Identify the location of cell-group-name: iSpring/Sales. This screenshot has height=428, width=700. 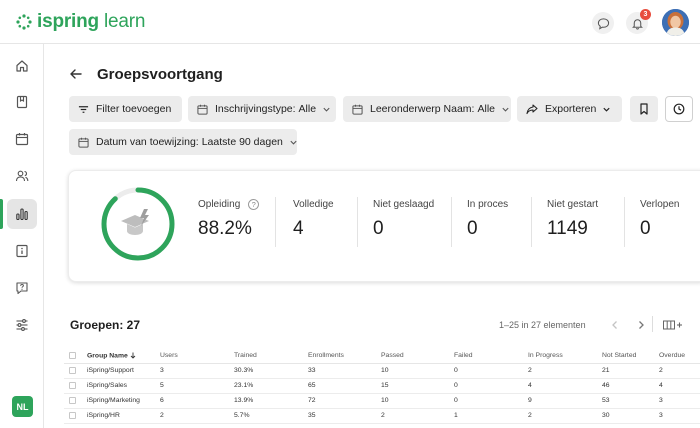
(123, 386).